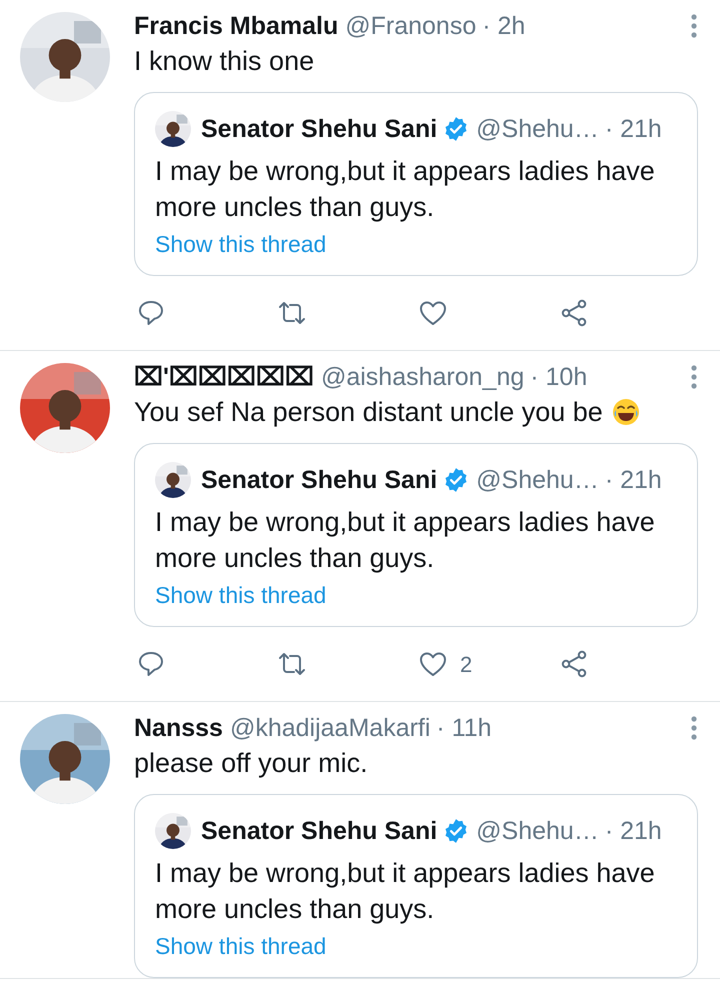 The height and width of the screenshot is (986, 720). I want to click on timestamp: · 10h, so click(559, 377).